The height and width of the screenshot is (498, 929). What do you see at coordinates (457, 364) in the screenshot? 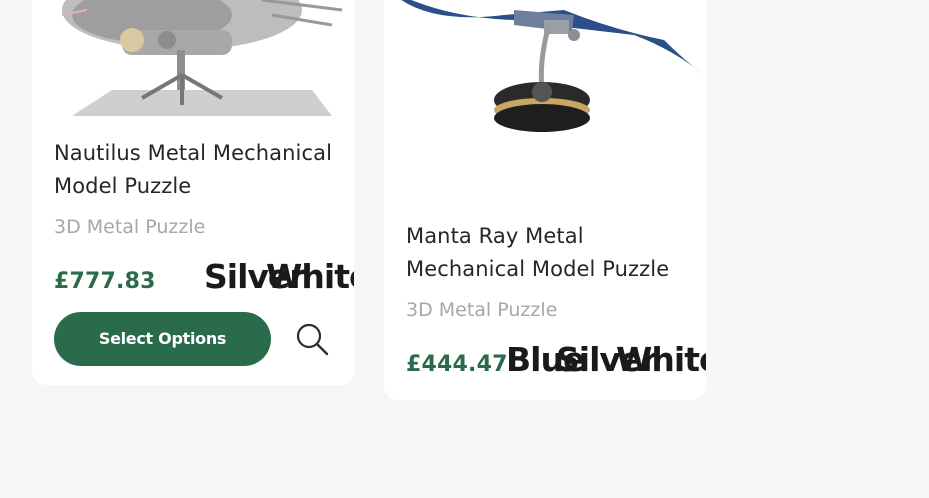
I see `product-price: £444.47` at bounding box center [457, 364].